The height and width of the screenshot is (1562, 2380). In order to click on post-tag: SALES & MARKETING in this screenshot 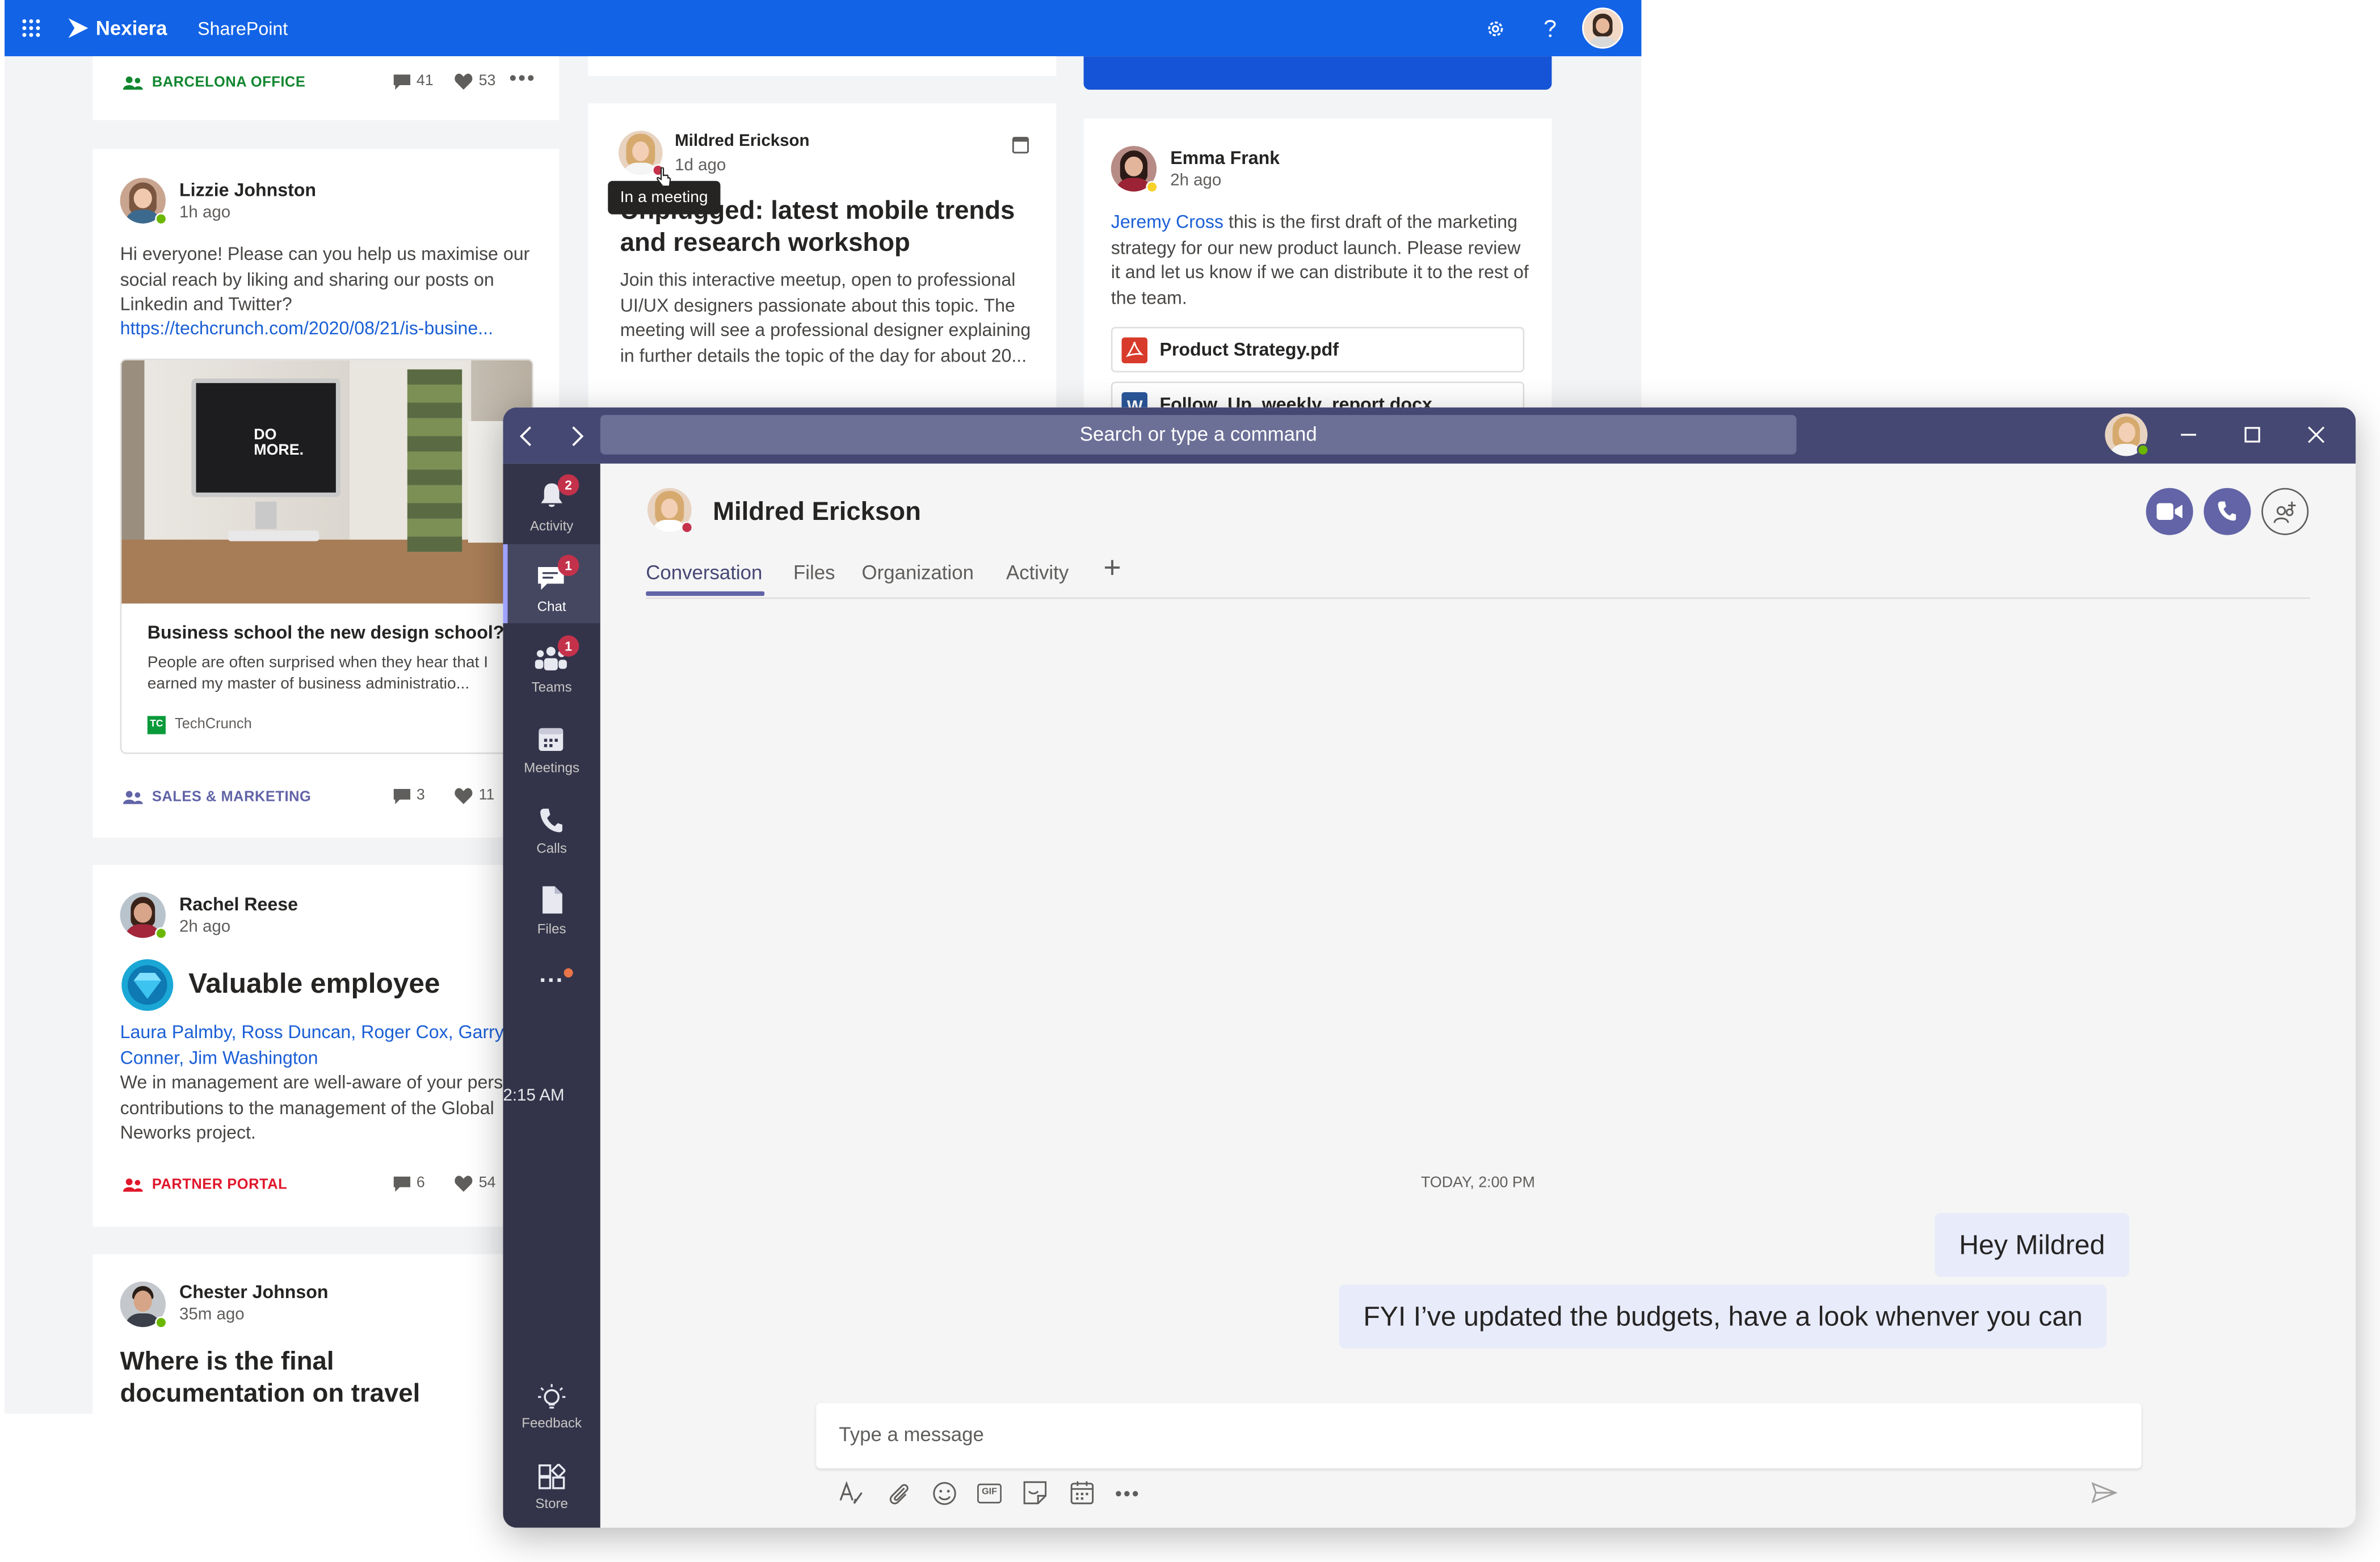, I will do `click(217, 797)`.